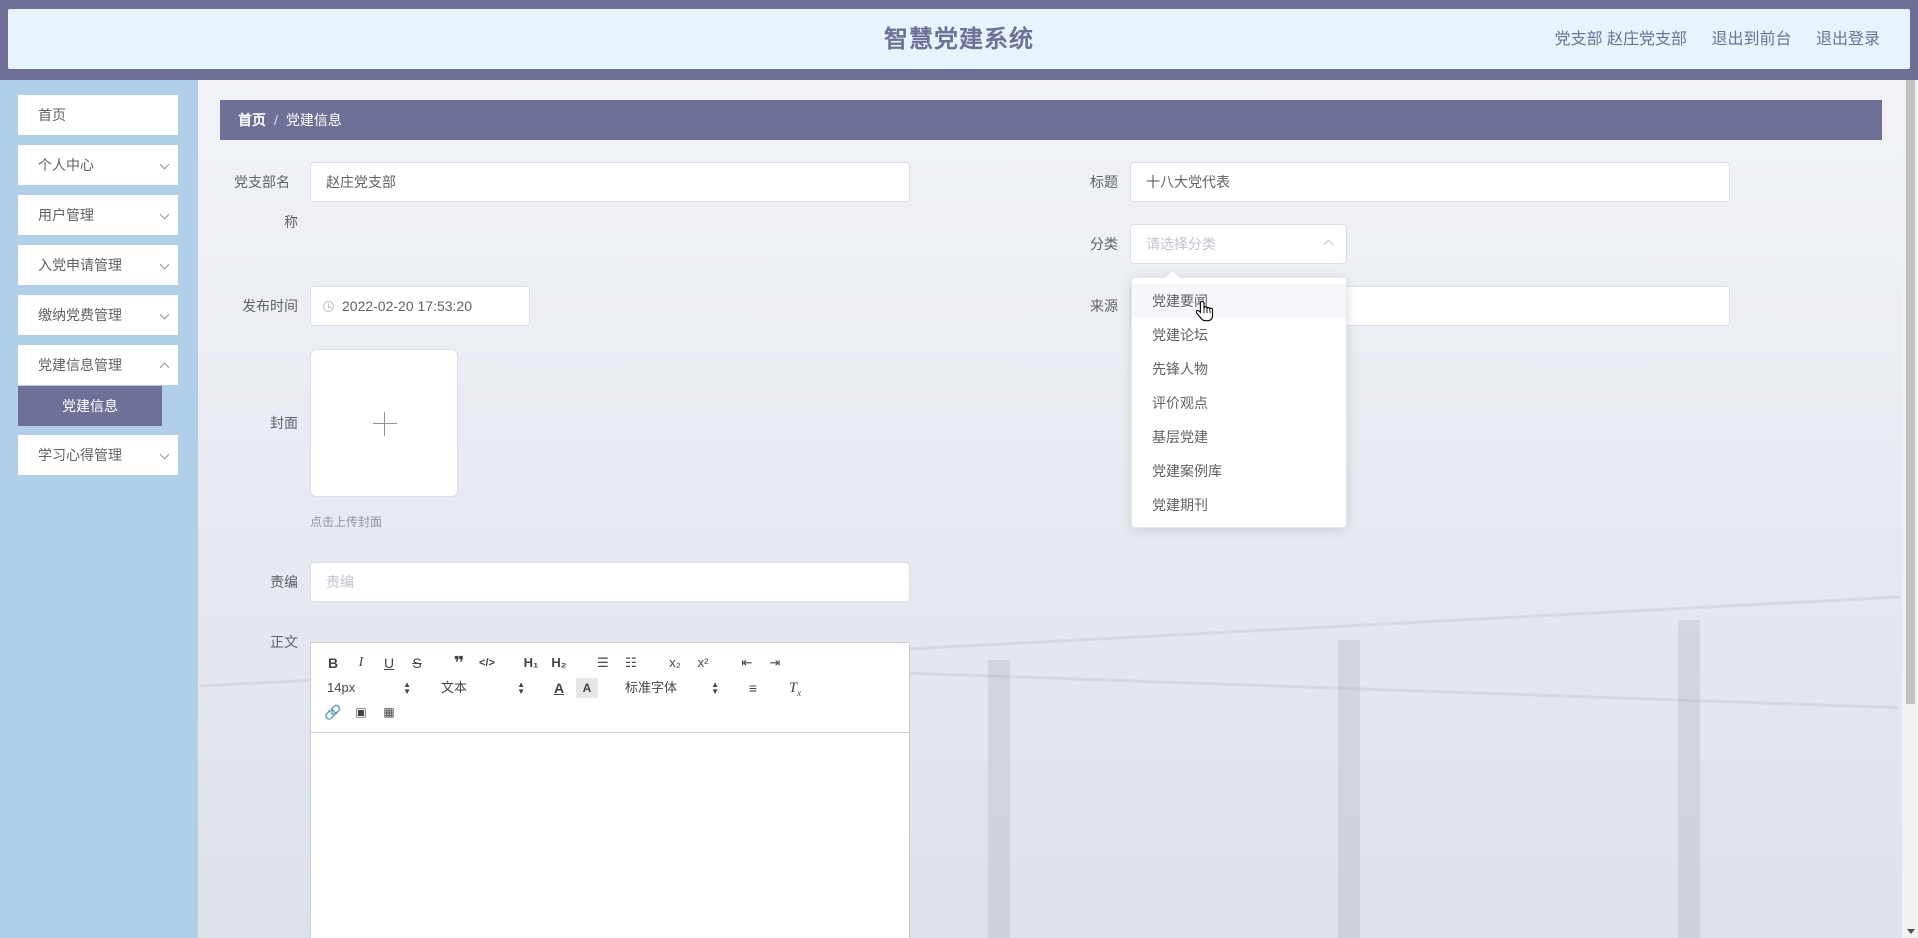 The image size is (1918, 938). What do you see at coordinates (99, 509) in the screenshot?
I see `sidebar: 首页 个人中心 用户管理 入党申请管理 缴纳党费管理 党建信息管理 学习心得管理` at bounding box center [99, 509].